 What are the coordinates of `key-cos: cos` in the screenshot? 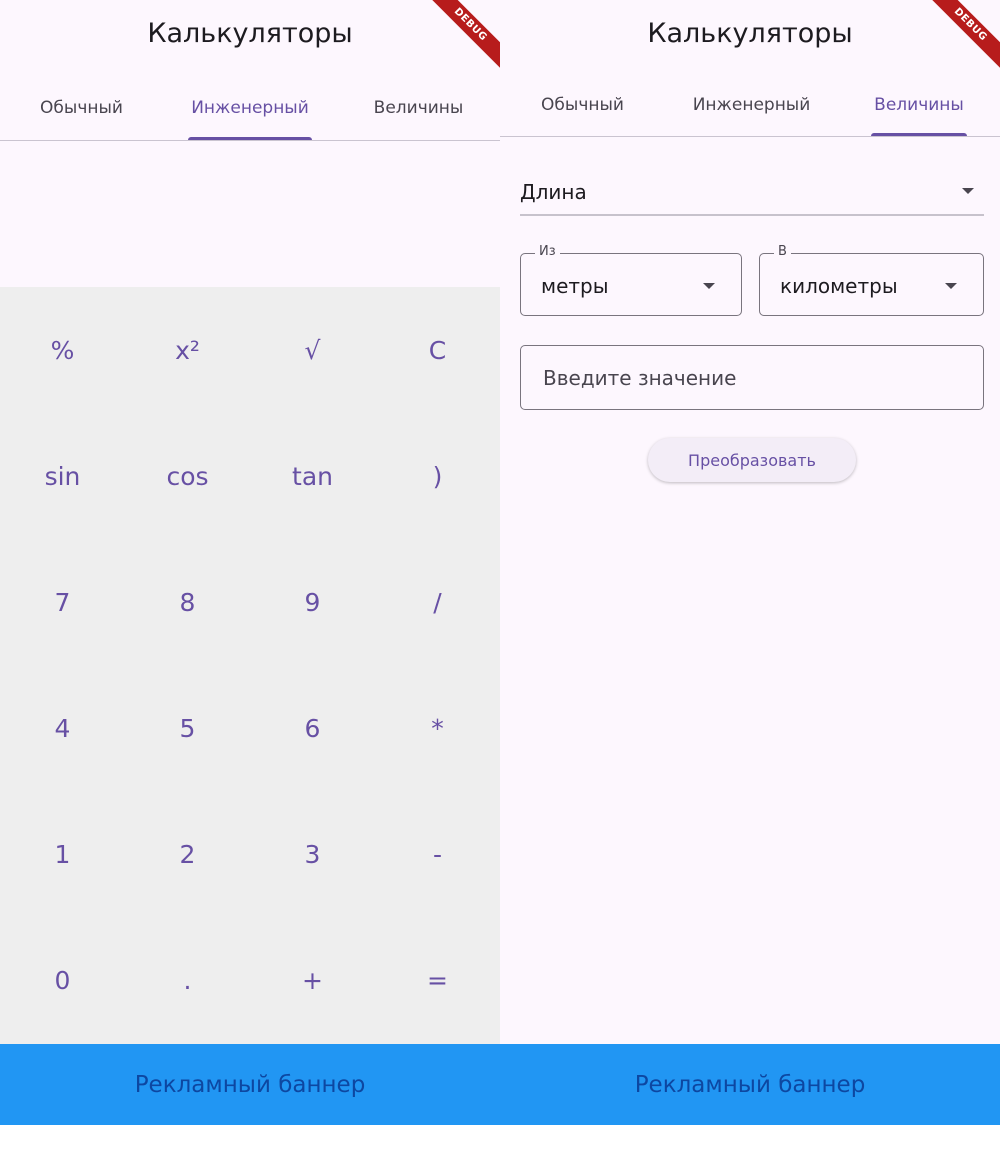 It's located at (187, 476).